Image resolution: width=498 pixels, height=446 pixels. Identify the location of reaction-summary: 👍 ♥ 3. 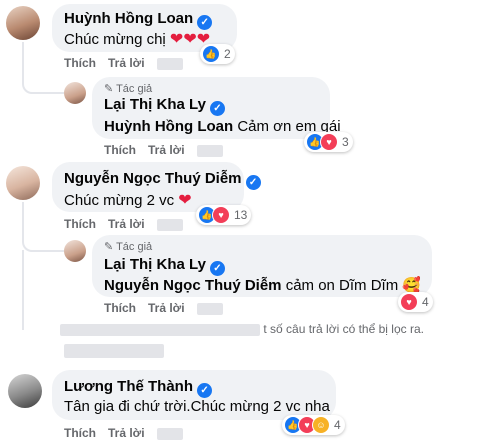
(328, 142).